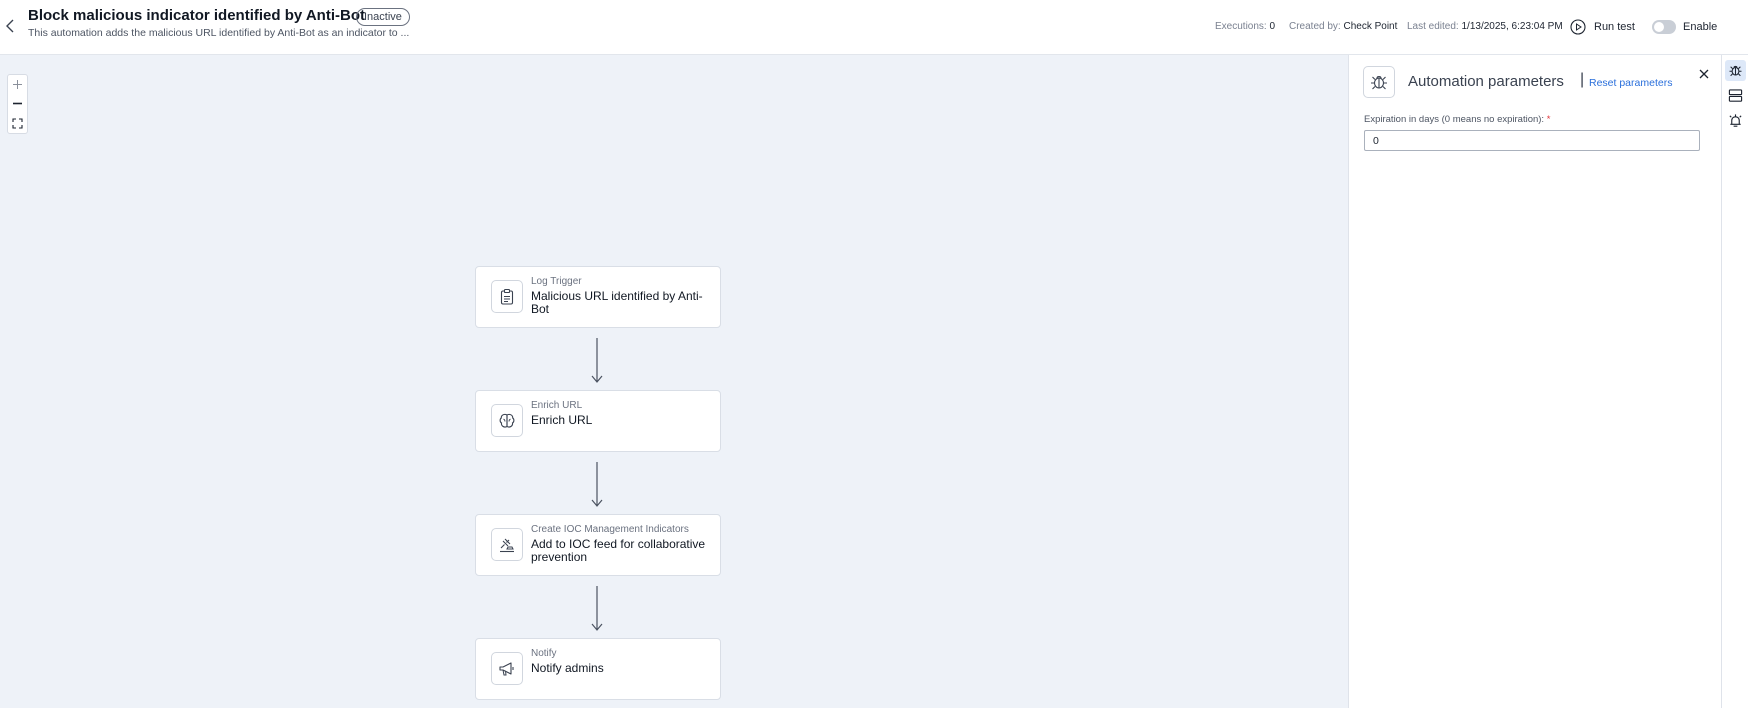 This screenshot has width=1748, height=708. I want to click on enable-toggle: Enable, so click(1684, 27).